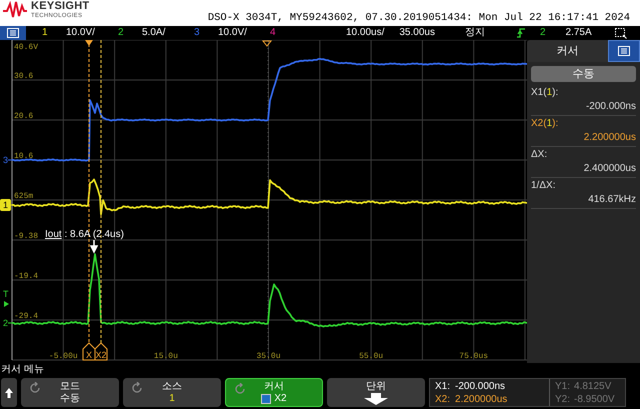 Image resolution: width=640 pixels, height=409 pixels. Describe the element at coordinates (26, 316) in the screenshot. I see `axis-label: -29.4` at that location.